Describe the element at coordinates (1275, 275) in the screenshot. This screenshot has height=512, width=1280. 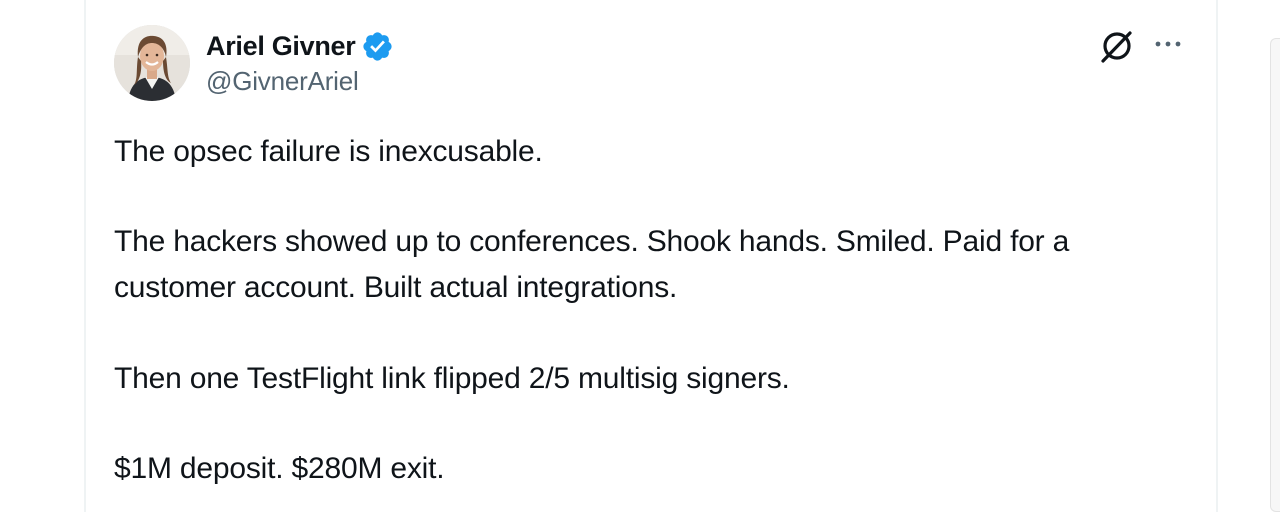
I see `scrollbar` at that location.